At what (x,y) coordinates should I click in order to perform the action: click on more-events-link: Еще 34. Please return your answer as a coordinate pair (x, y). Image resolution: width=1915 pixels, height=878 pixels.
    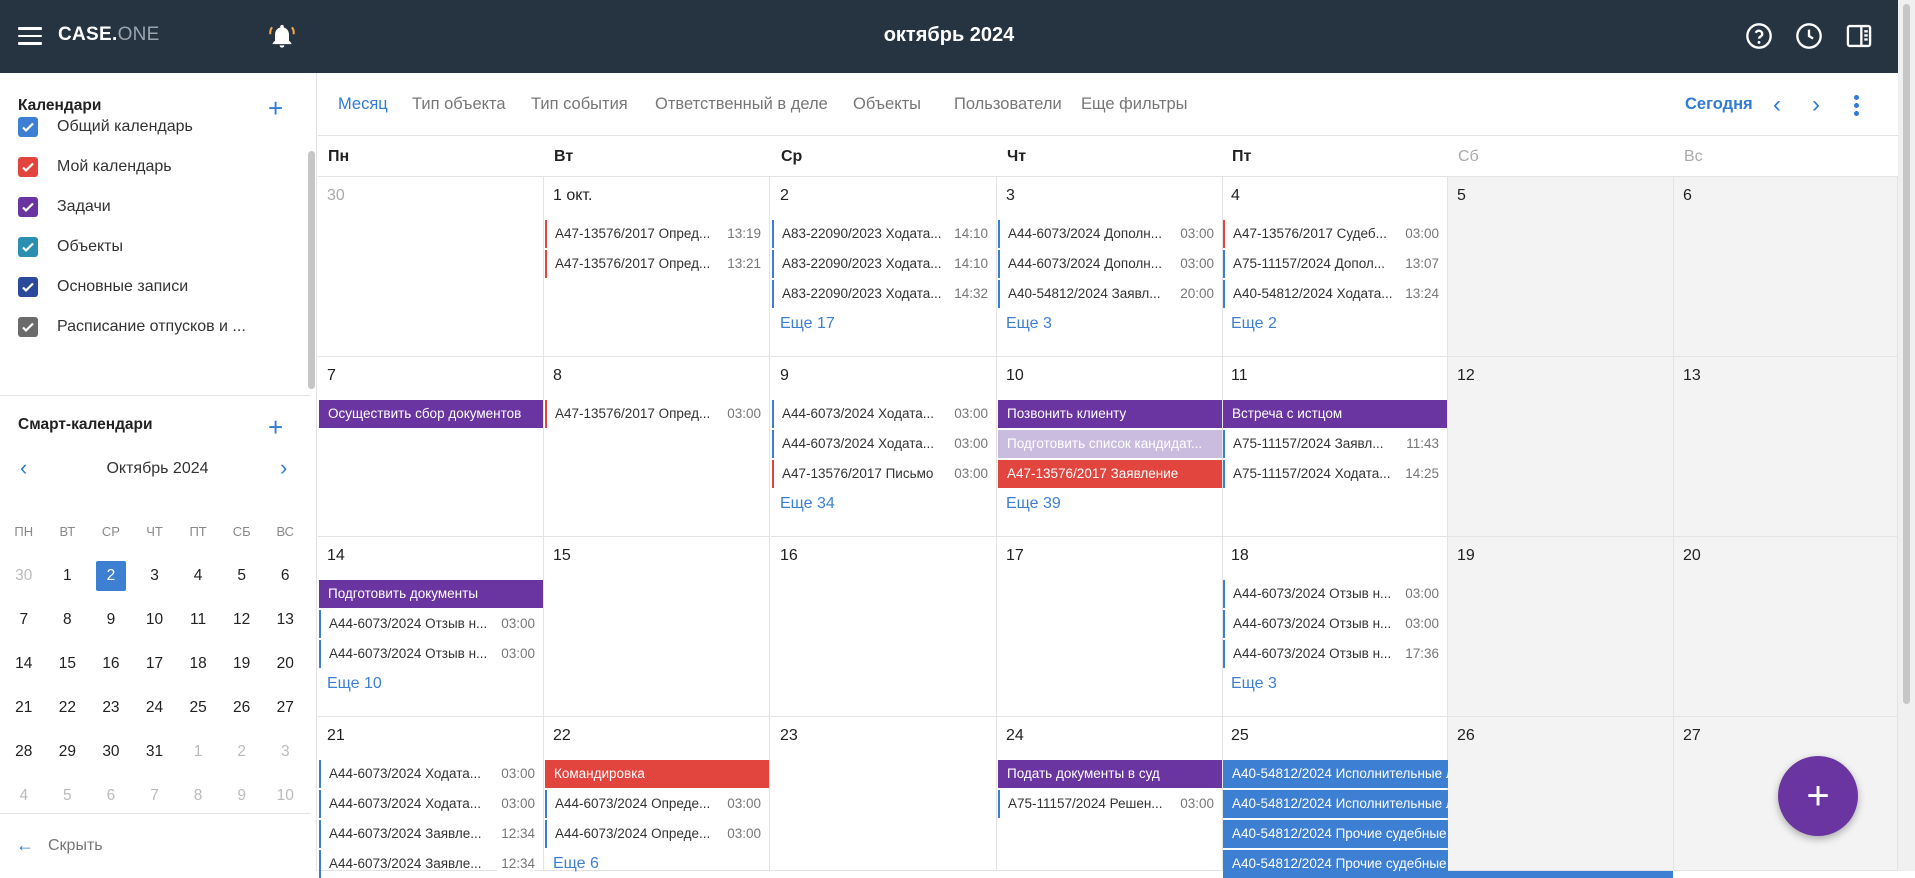
    Looking at the image, I should click on (807, 504).